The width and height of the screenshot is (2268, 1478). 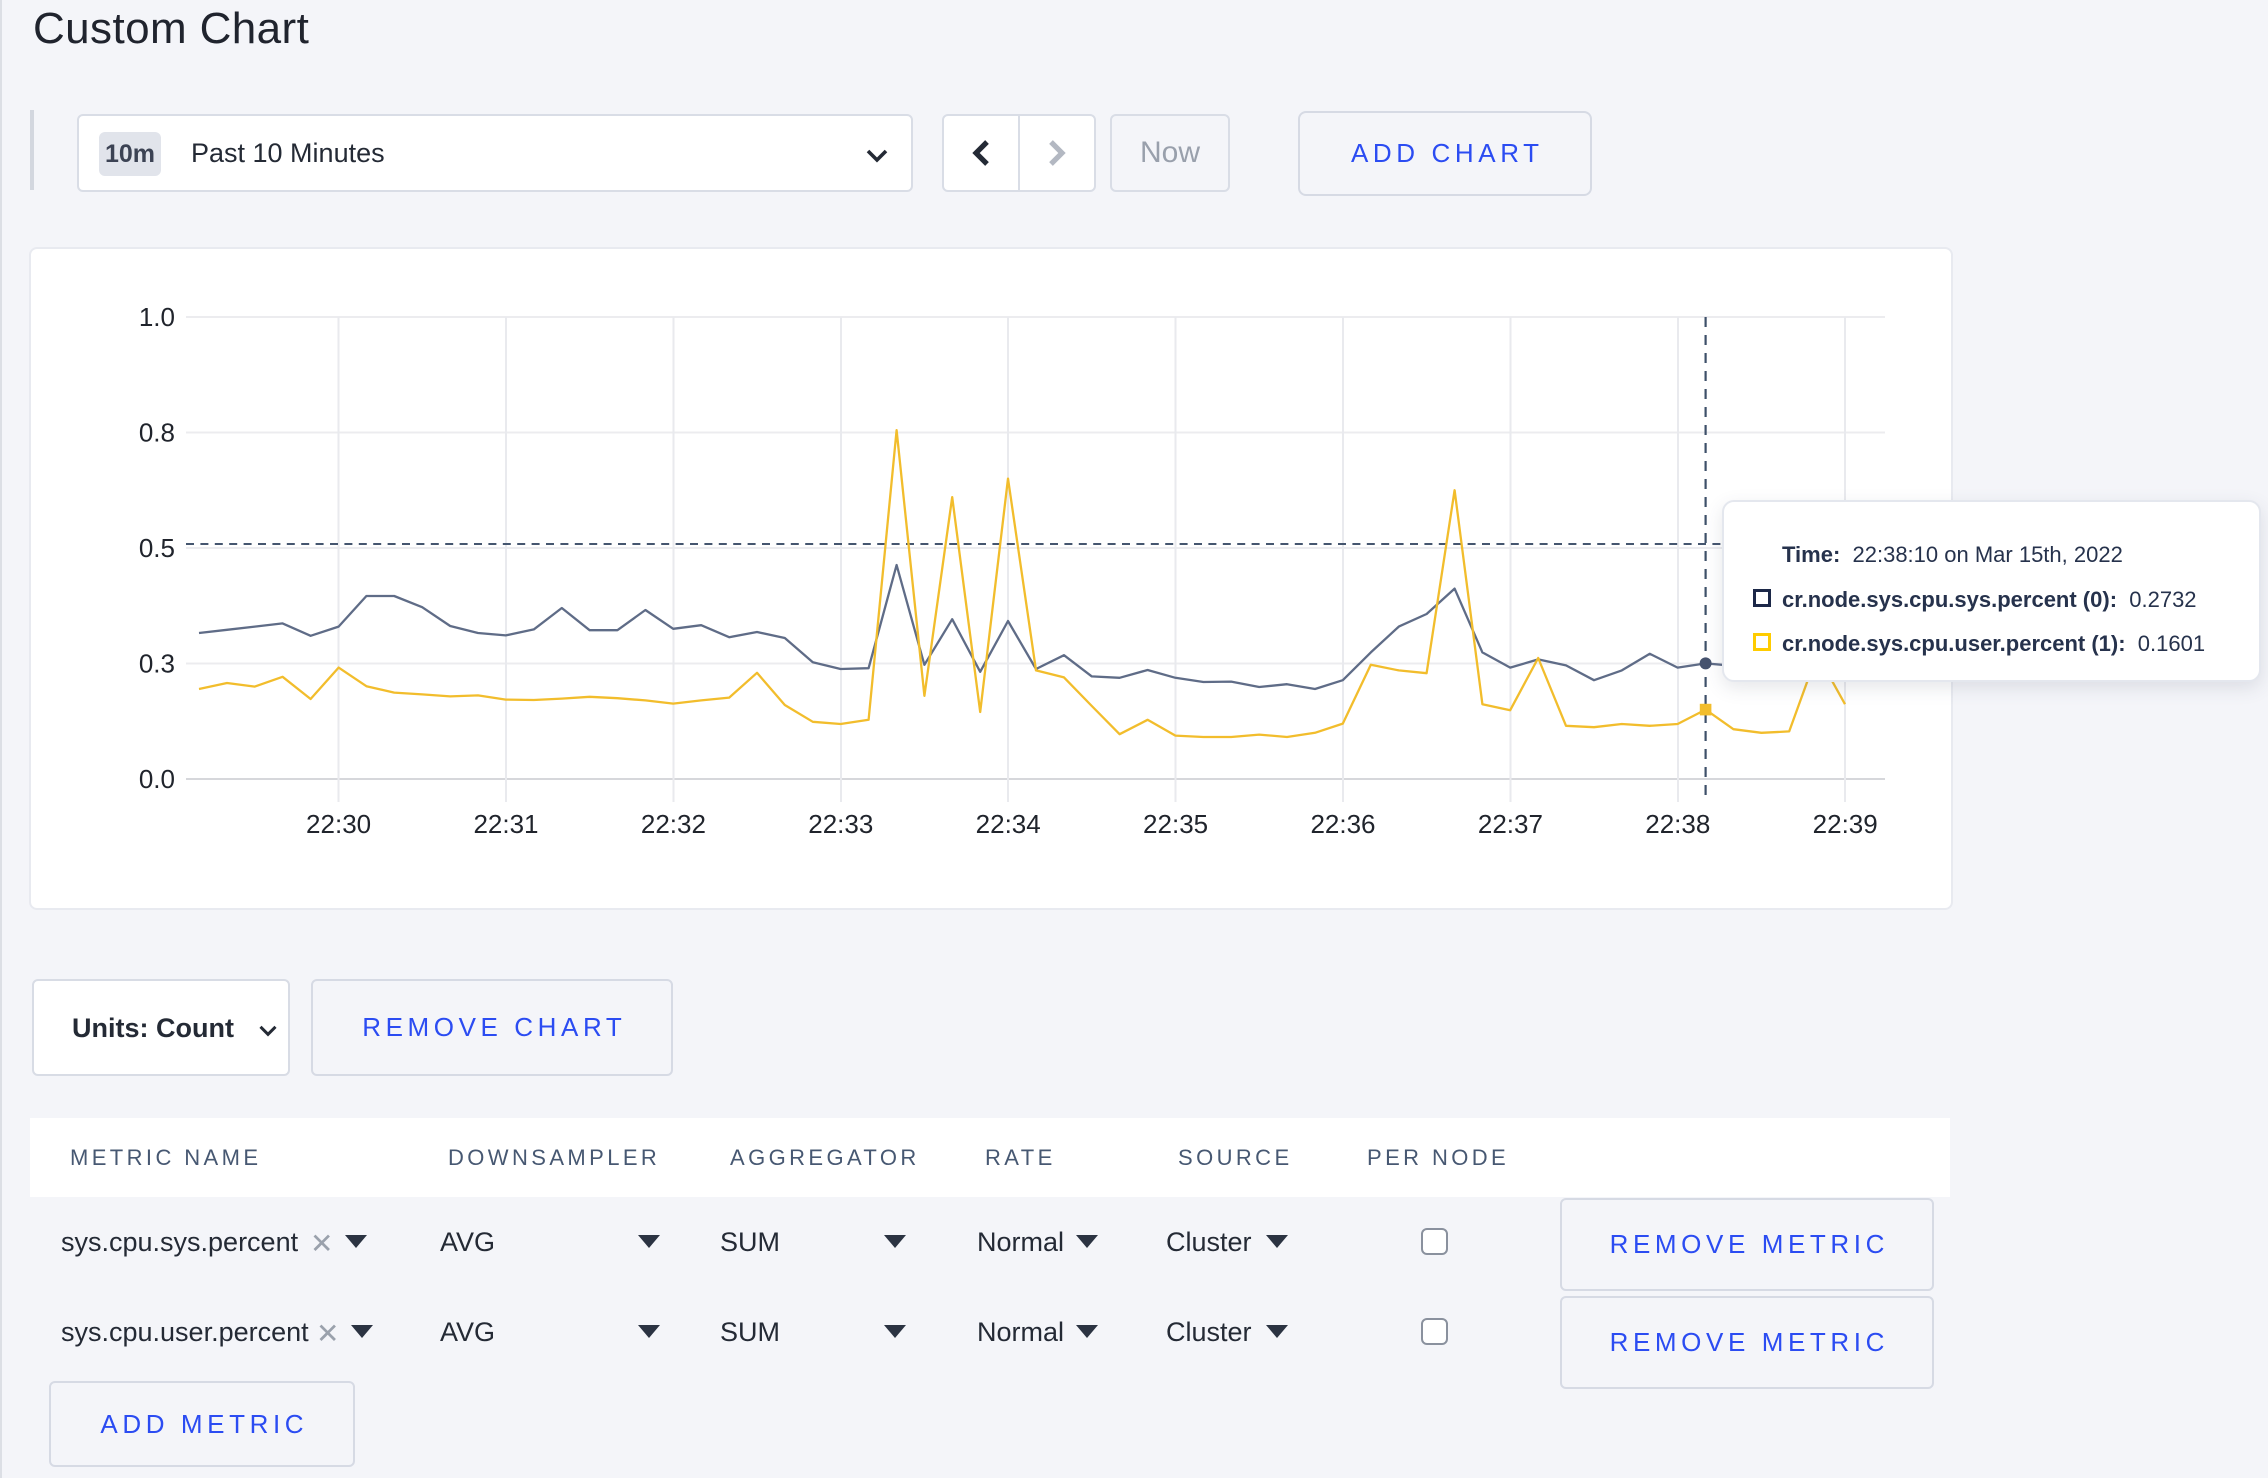 What do you see at coordinates (1008, 824) in the screenshot?
I see `svg-text: 22:34` at bounding box center [1008, 824].